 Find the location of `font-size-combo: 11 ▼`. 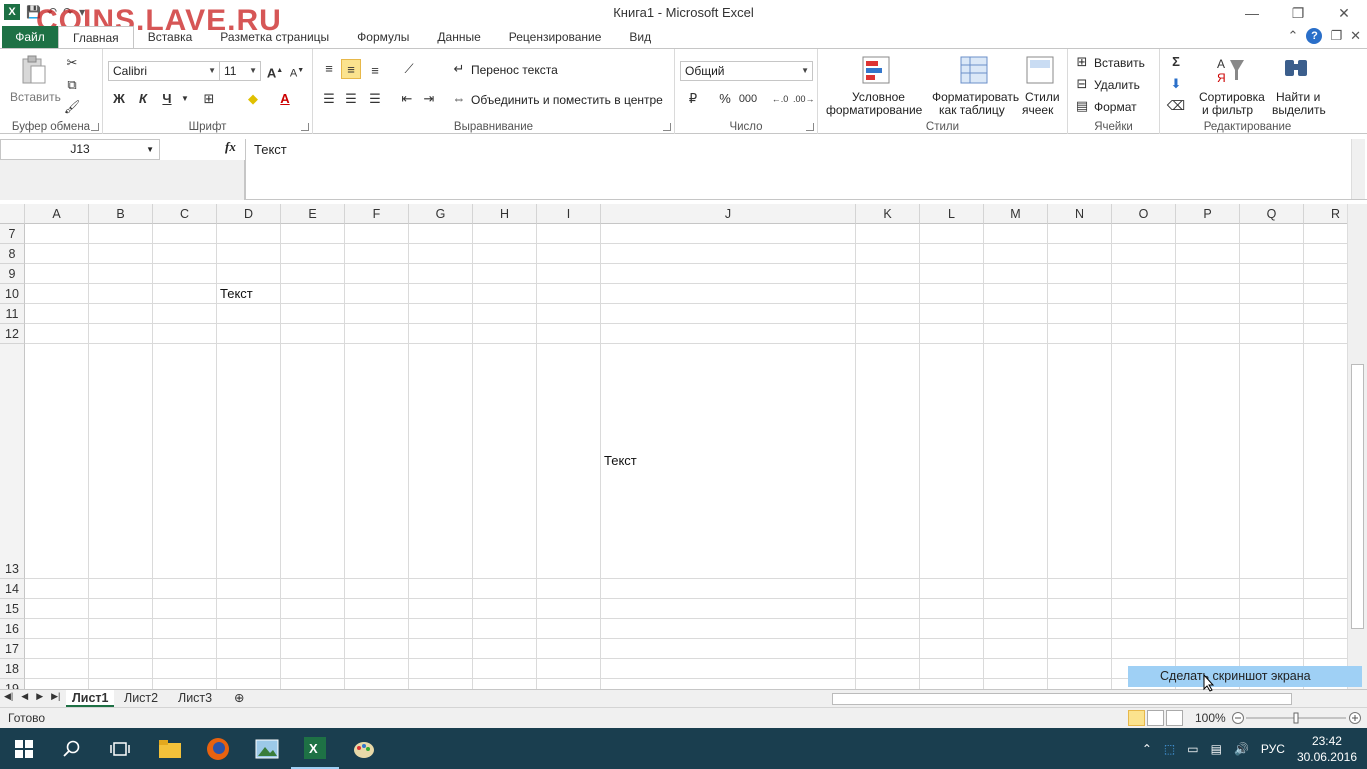

font-size-combo: 11 ▼ is located at coordinates (240, 71).